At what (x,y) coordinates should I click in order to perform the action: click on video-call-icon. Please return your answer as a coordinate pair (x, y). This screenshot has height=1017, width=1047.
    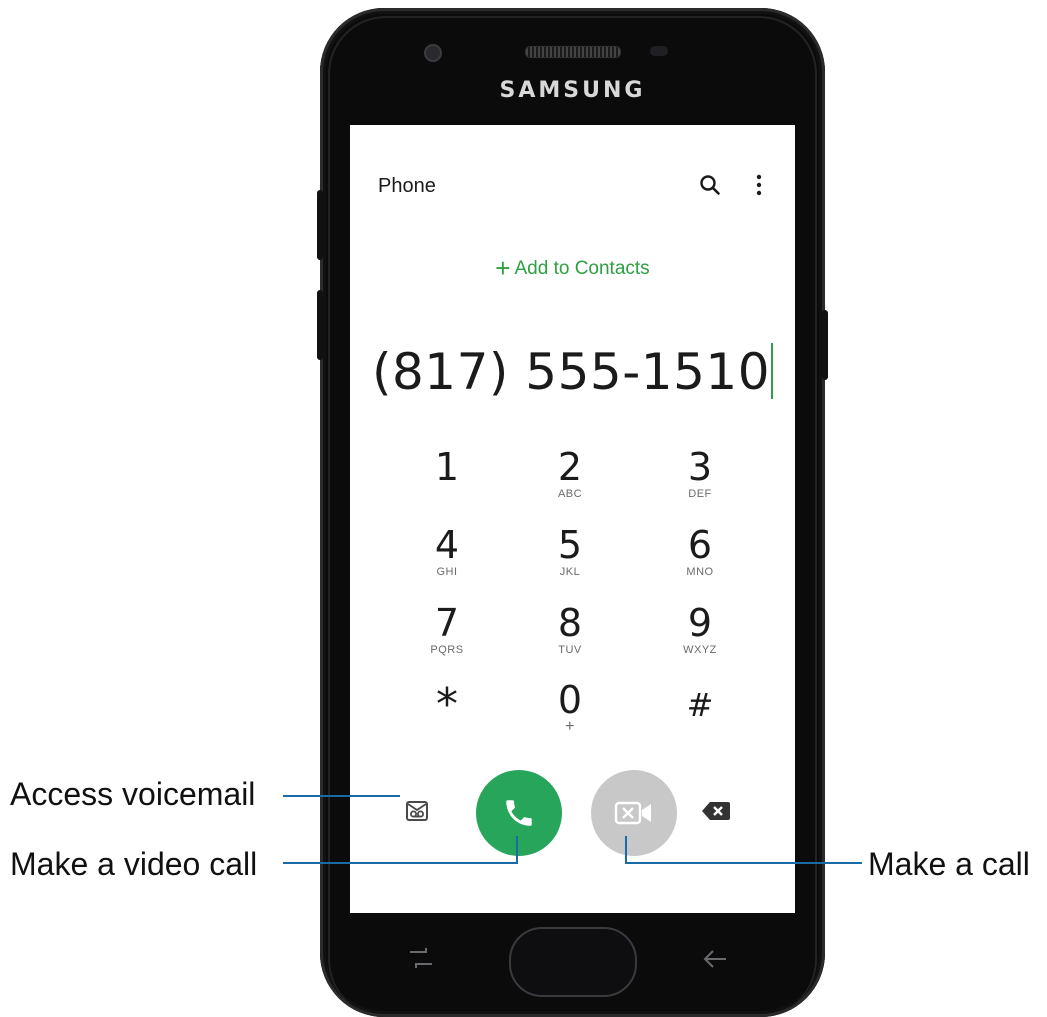
    Looking at the image, I should click on (632, 813).